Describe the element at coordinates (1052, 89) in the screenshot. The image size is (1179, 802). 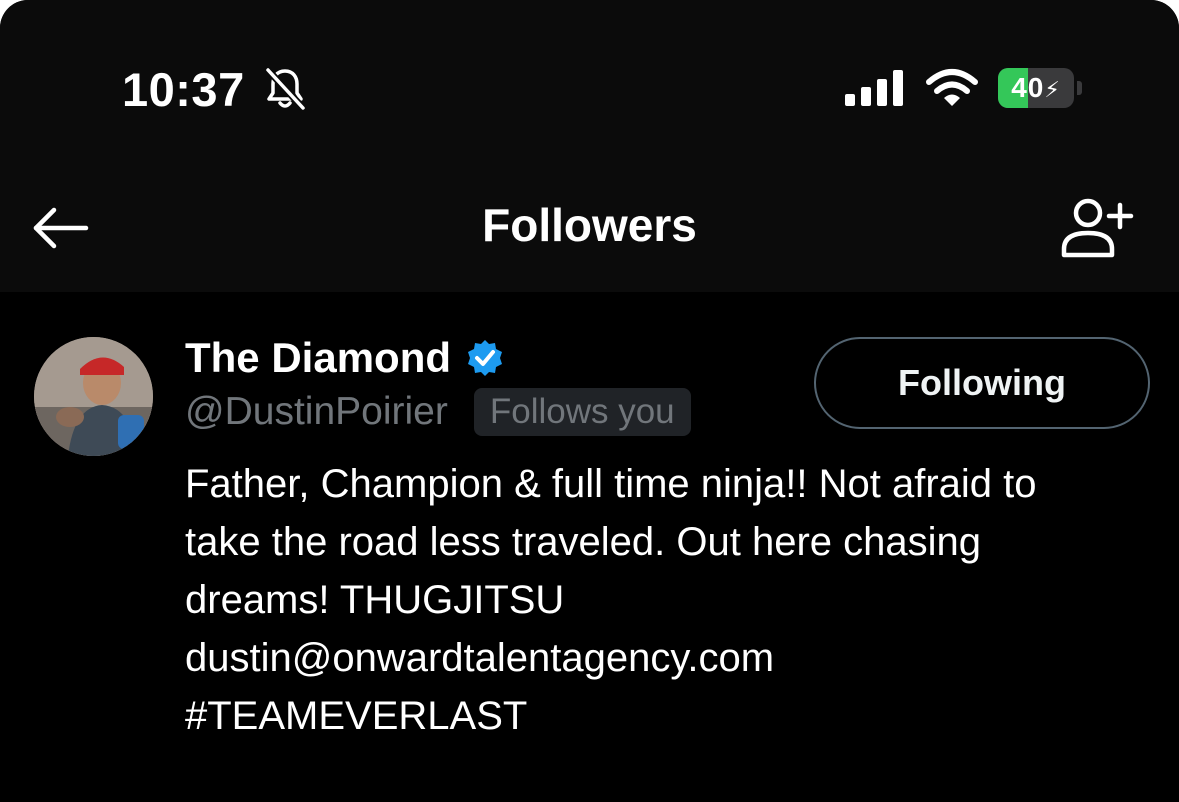
I see `battery-charging-icon: ⚡` at that location.